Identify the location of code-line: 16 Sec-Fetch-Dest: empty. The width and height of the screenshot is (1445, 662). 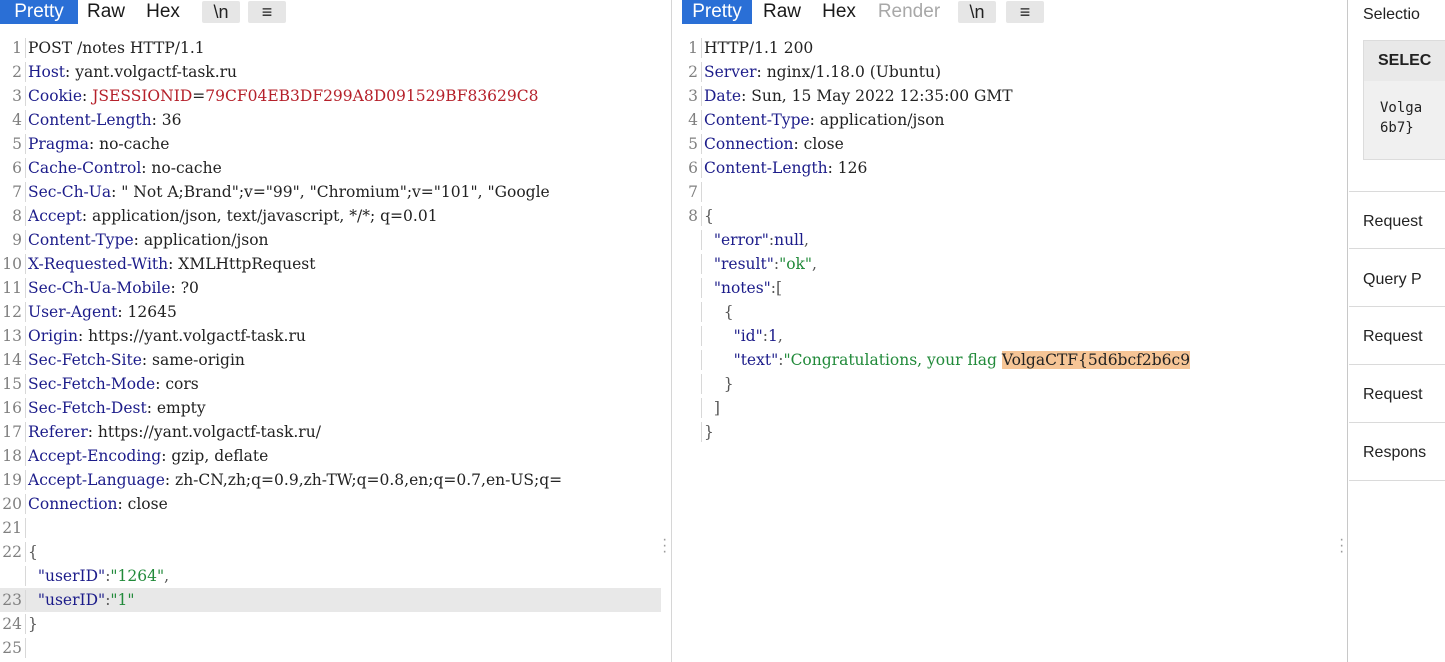
(330, 408).